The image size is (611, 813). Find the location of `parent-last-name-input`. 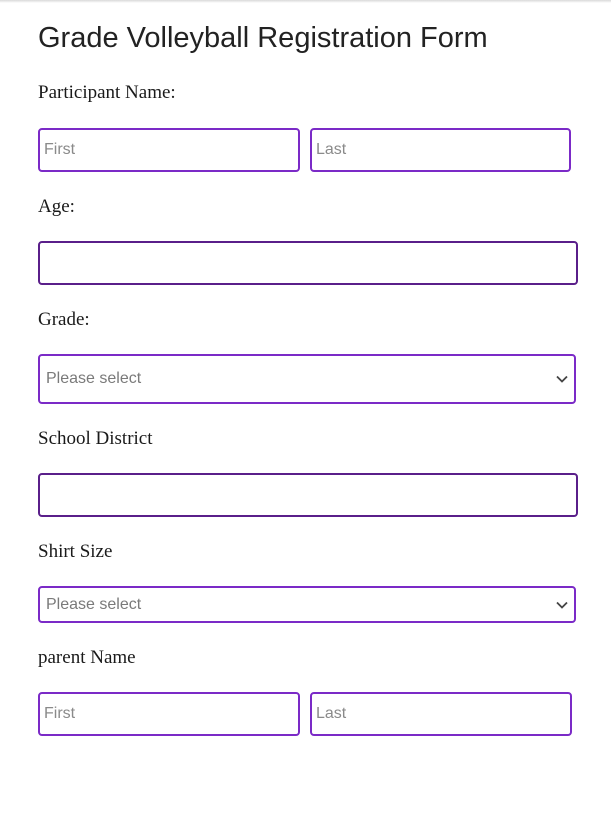

parent-last-name-input is located at coordinates (441, 714).